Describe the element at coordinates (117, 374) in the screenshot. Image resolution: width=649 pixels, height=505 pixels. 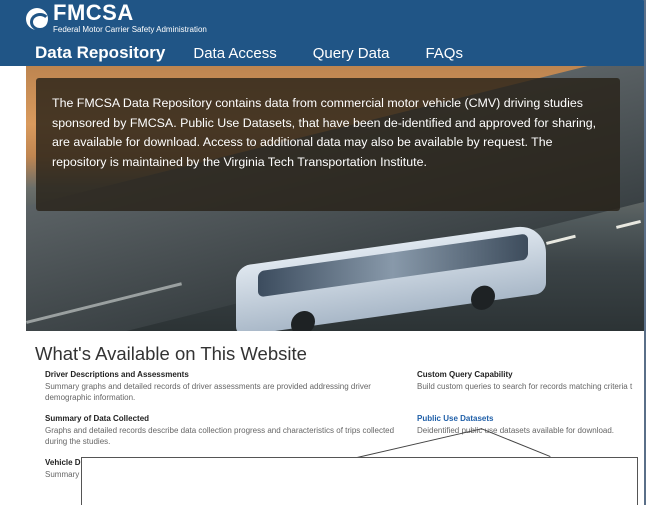
I see `feature-title: Driver Descriptions and Assessments` at that location.